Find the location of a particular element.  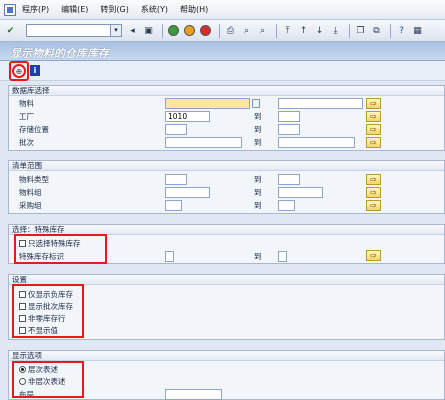

batch-high-input is located at coordinates (316, 142).